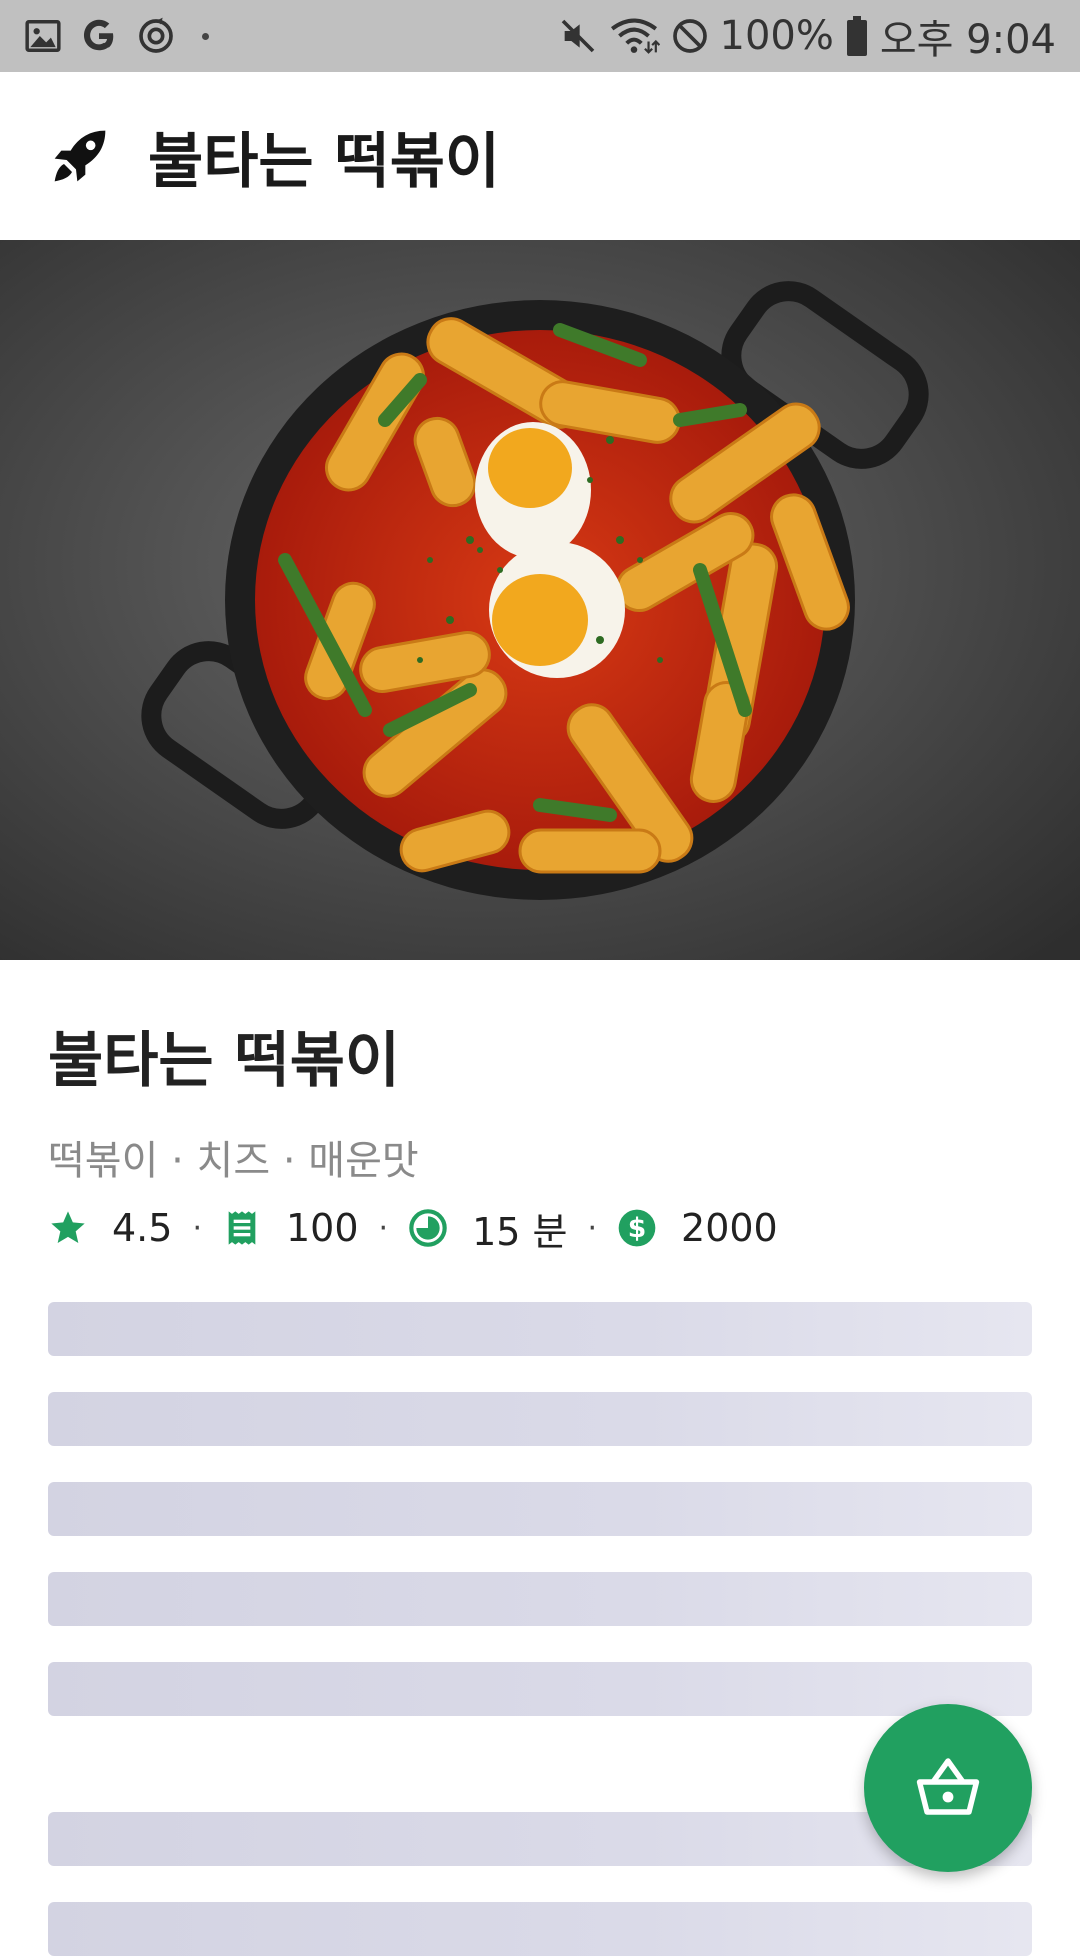 This screenshot has height=1956, width=1080. I want to click on status-bar-left, so click(125, 36).